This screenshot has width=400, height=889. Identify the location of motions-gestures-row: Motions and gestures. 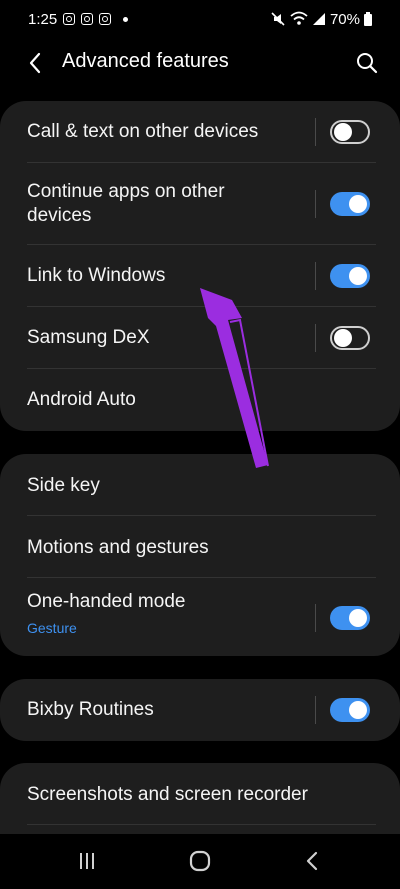
(200, 547).